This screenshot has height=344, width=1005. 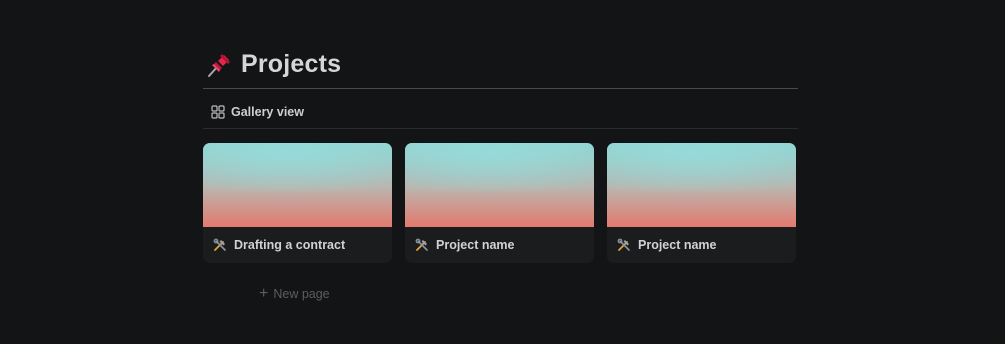 What do you see at coordinates (500, 64) in the screenshot?
I see `page-header: Projects` at bounding box center [500, 64].